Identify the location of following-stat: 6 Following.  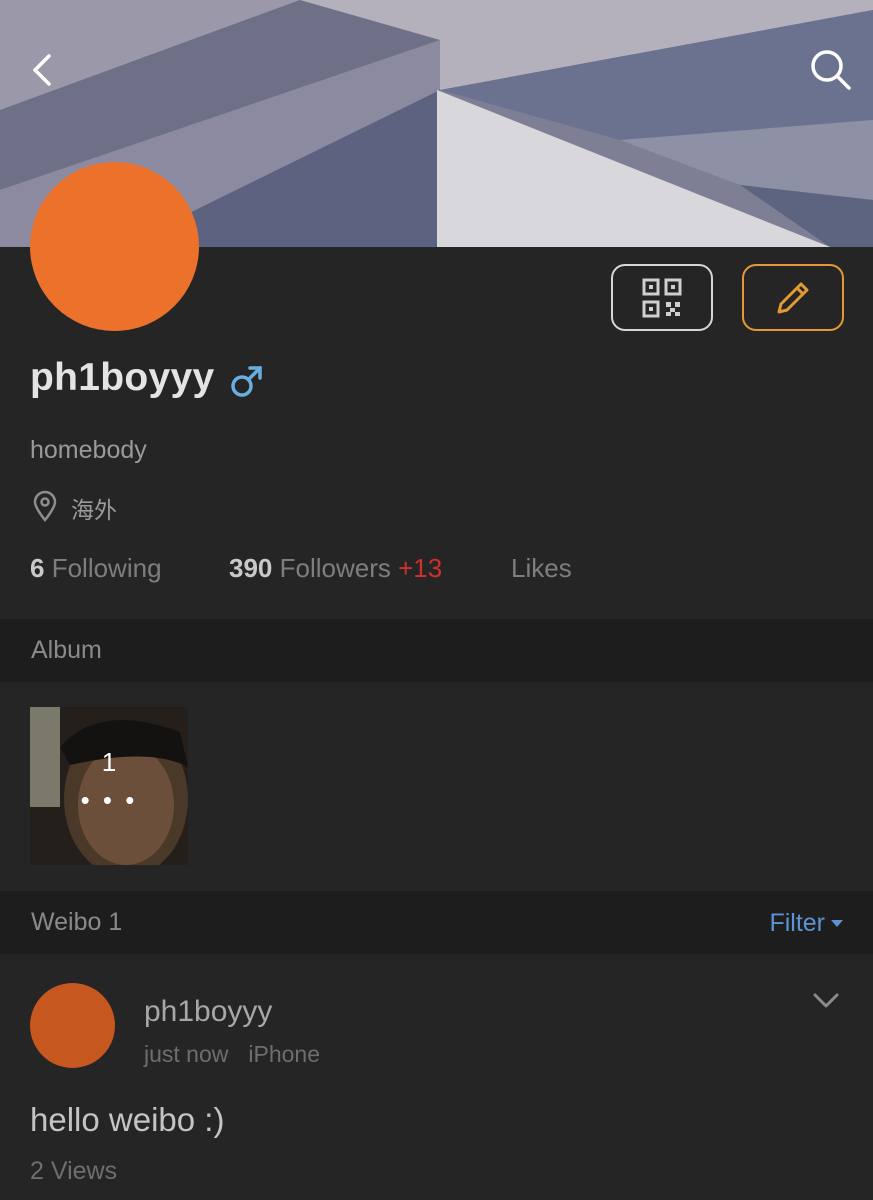
(96, 568).